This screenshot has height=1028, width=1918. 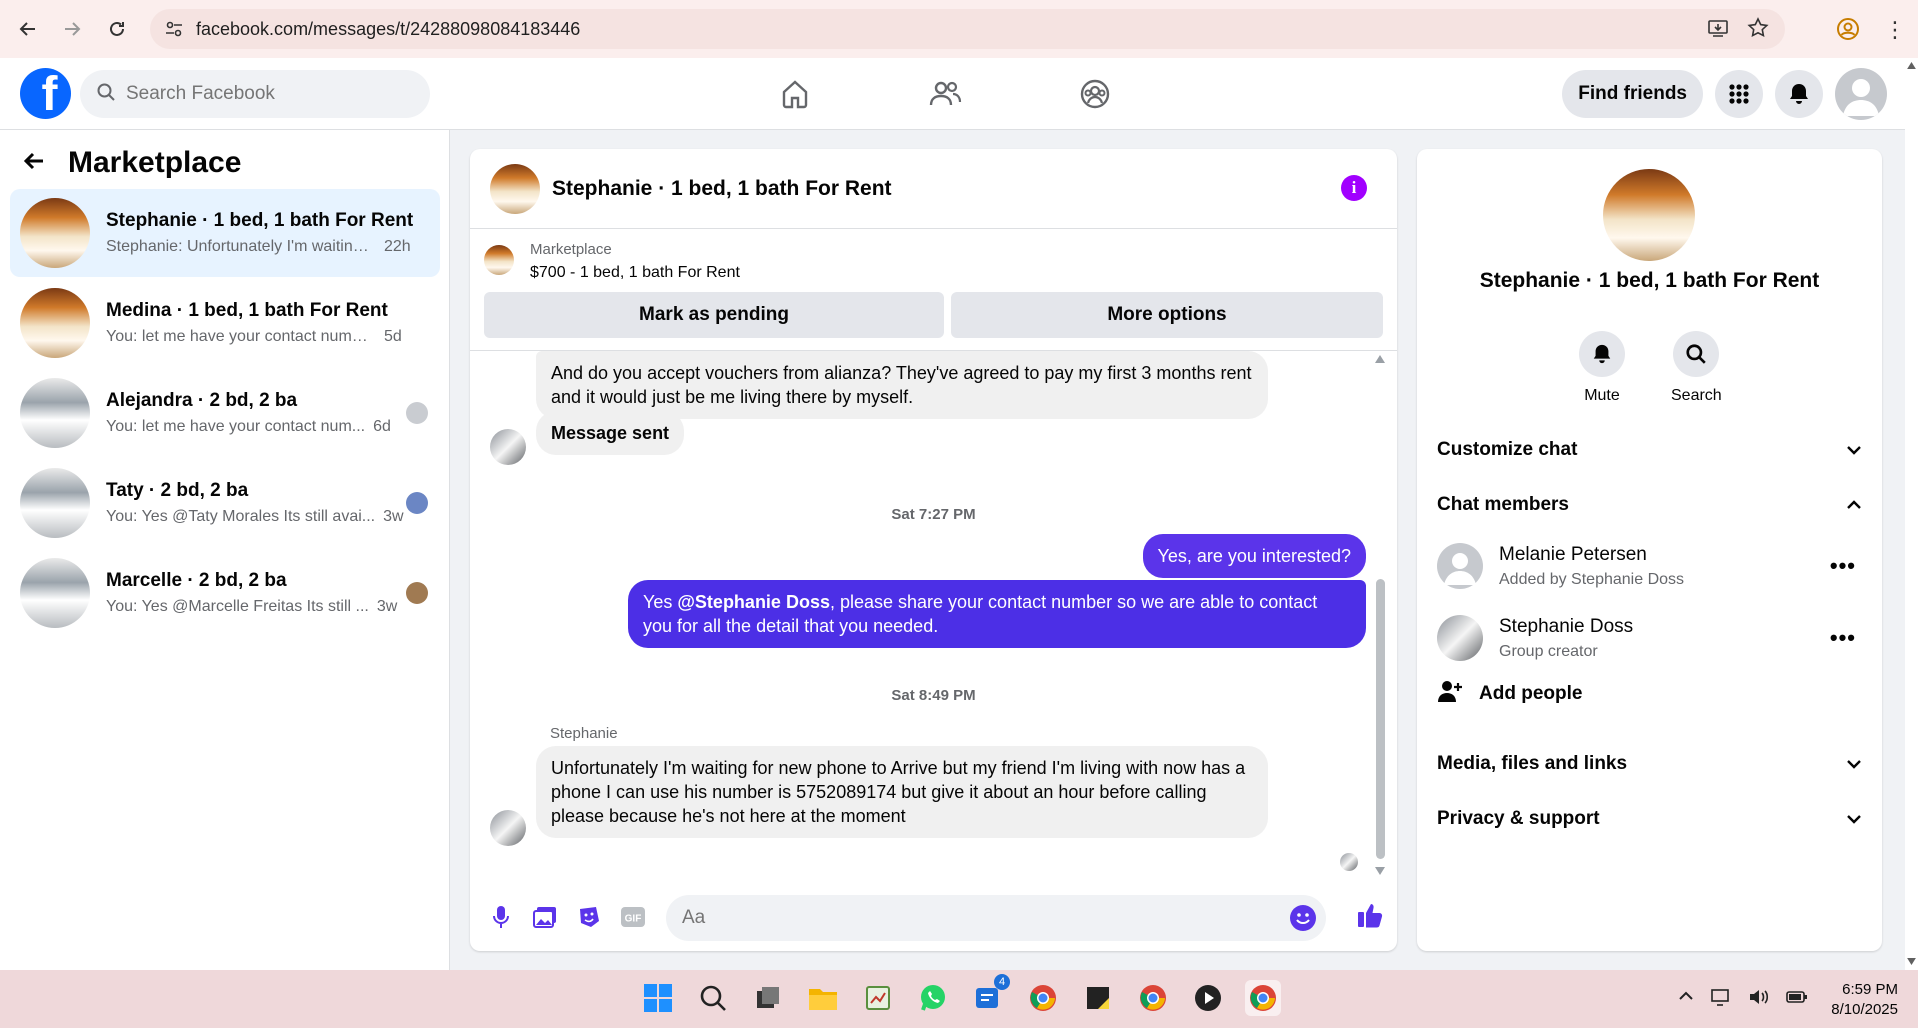 What do you see at coordinates (117, 29) in the screenshot?
I see `reload-icon` at bounding box center [117, 29].